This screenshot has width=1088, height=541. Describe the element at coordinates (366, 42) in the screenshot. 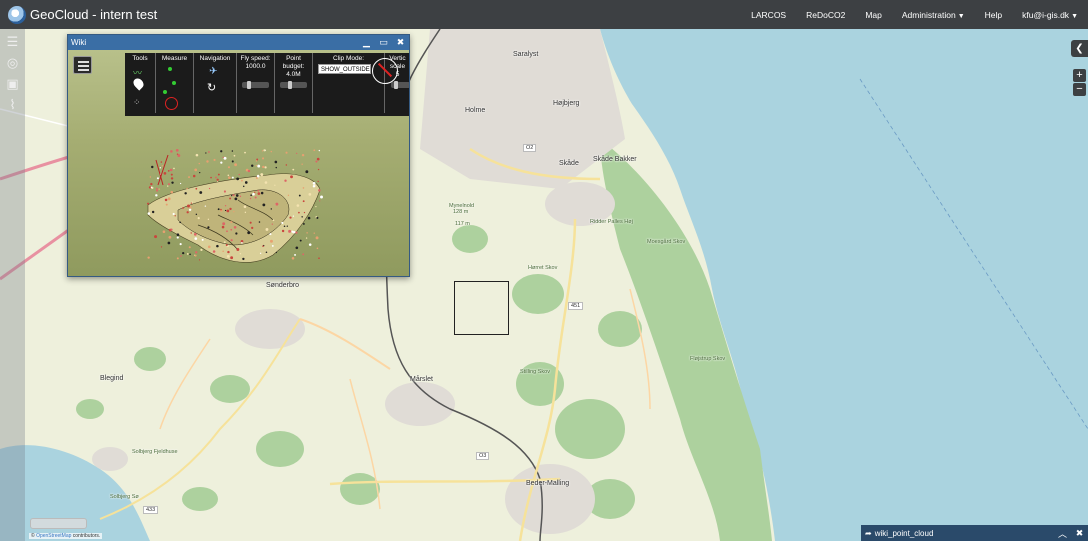

I see `minimize-icon: ▁` at that location.